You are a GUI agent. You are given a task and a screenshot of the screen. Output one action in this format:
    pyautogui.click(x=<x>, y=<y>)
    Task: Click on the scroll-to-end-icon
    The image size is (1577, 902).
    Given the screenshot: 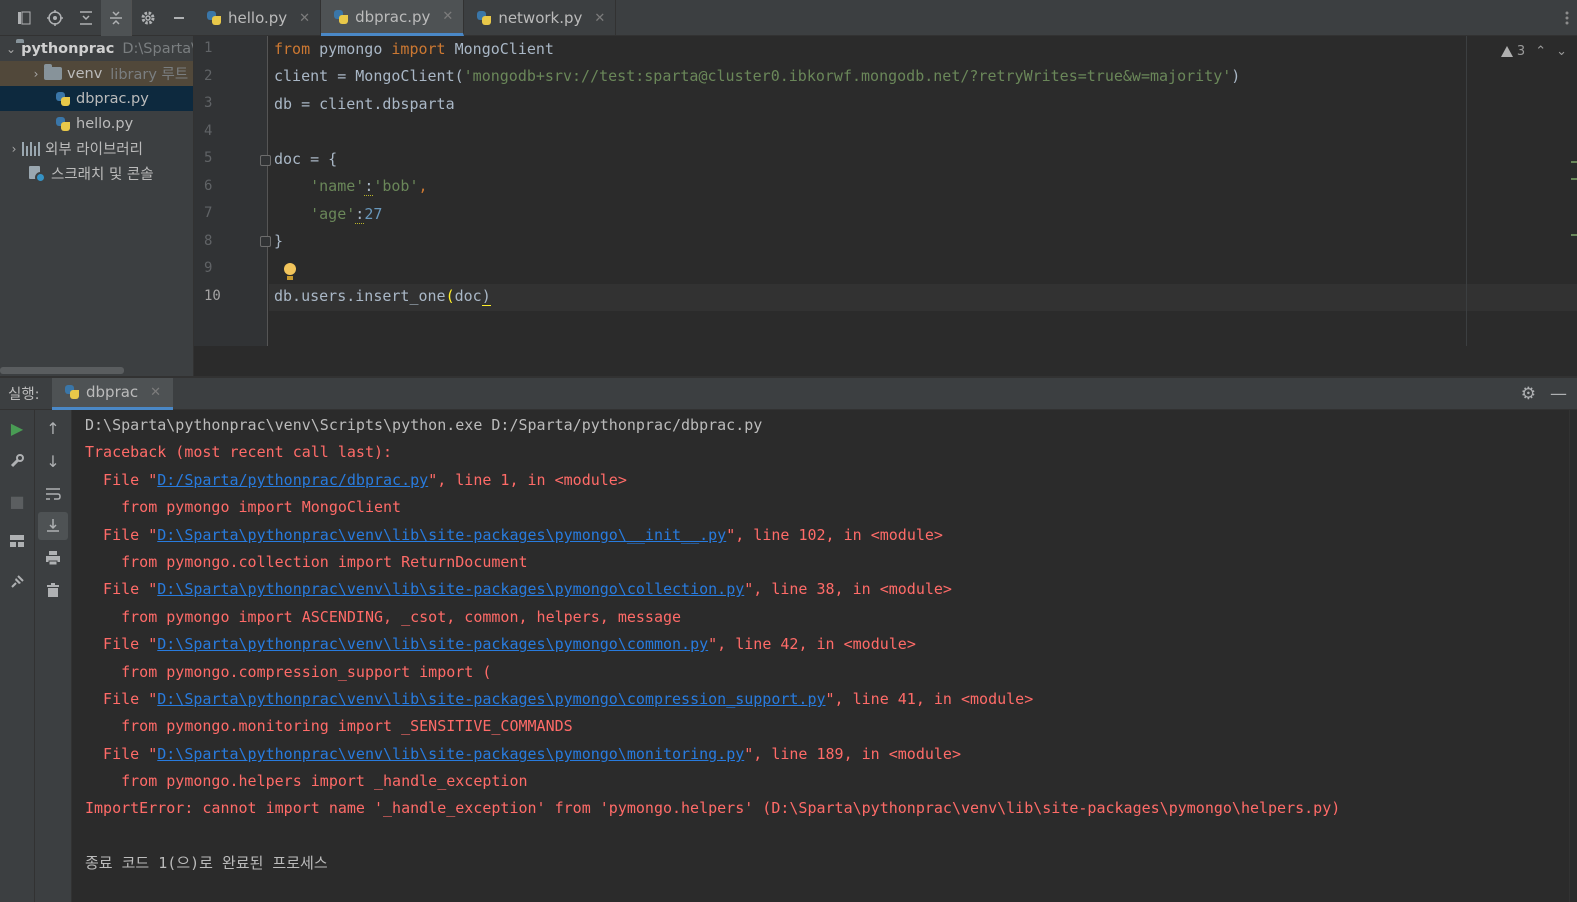 What is the action you would take?
    pyautogui.click(x=53, y=526)
    